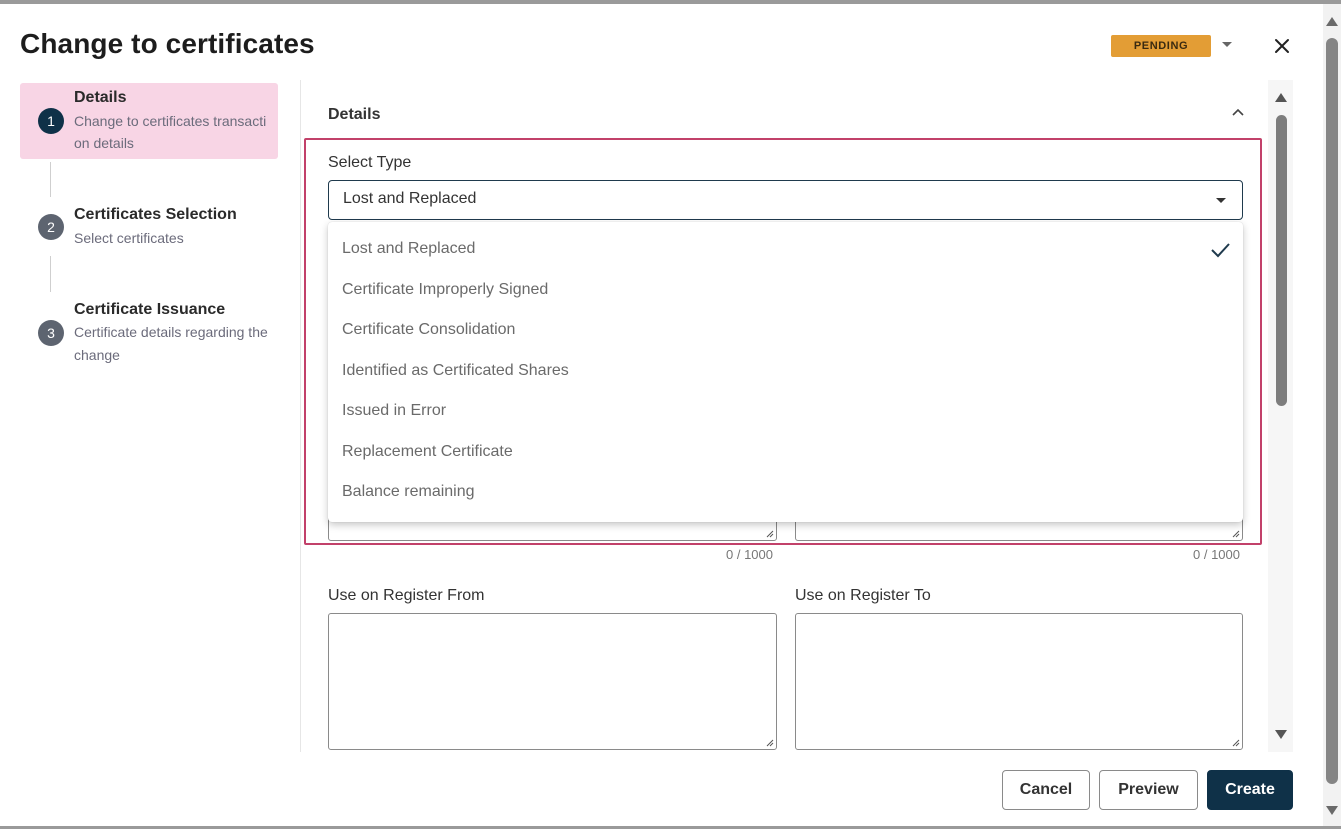 The image size is (1341, 829). Describe the element at coordinates (171, 332) in the screenshot. I see `step-3-subtitle: Certificate details regarding the` at that location.